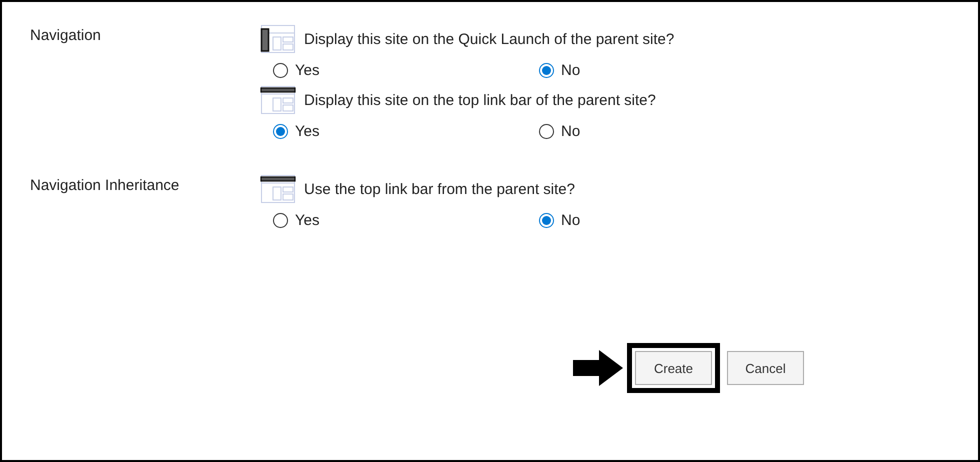 The height and width of the screenshot is (462, 980). Describe the element at coordinates (66, 36) in the screenshot. I see `section-label: Navigation` at that location.